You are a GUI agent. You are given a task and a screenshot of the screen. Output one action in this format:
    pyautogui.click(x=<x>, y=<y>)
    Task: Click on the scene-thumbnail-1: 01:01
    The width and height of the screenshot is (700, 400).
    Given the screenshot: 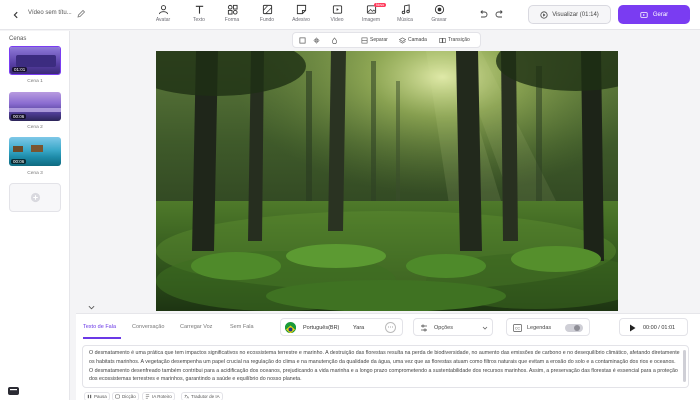 What is the action you would take?
    pyautogui.click(x=35, y=60)
    